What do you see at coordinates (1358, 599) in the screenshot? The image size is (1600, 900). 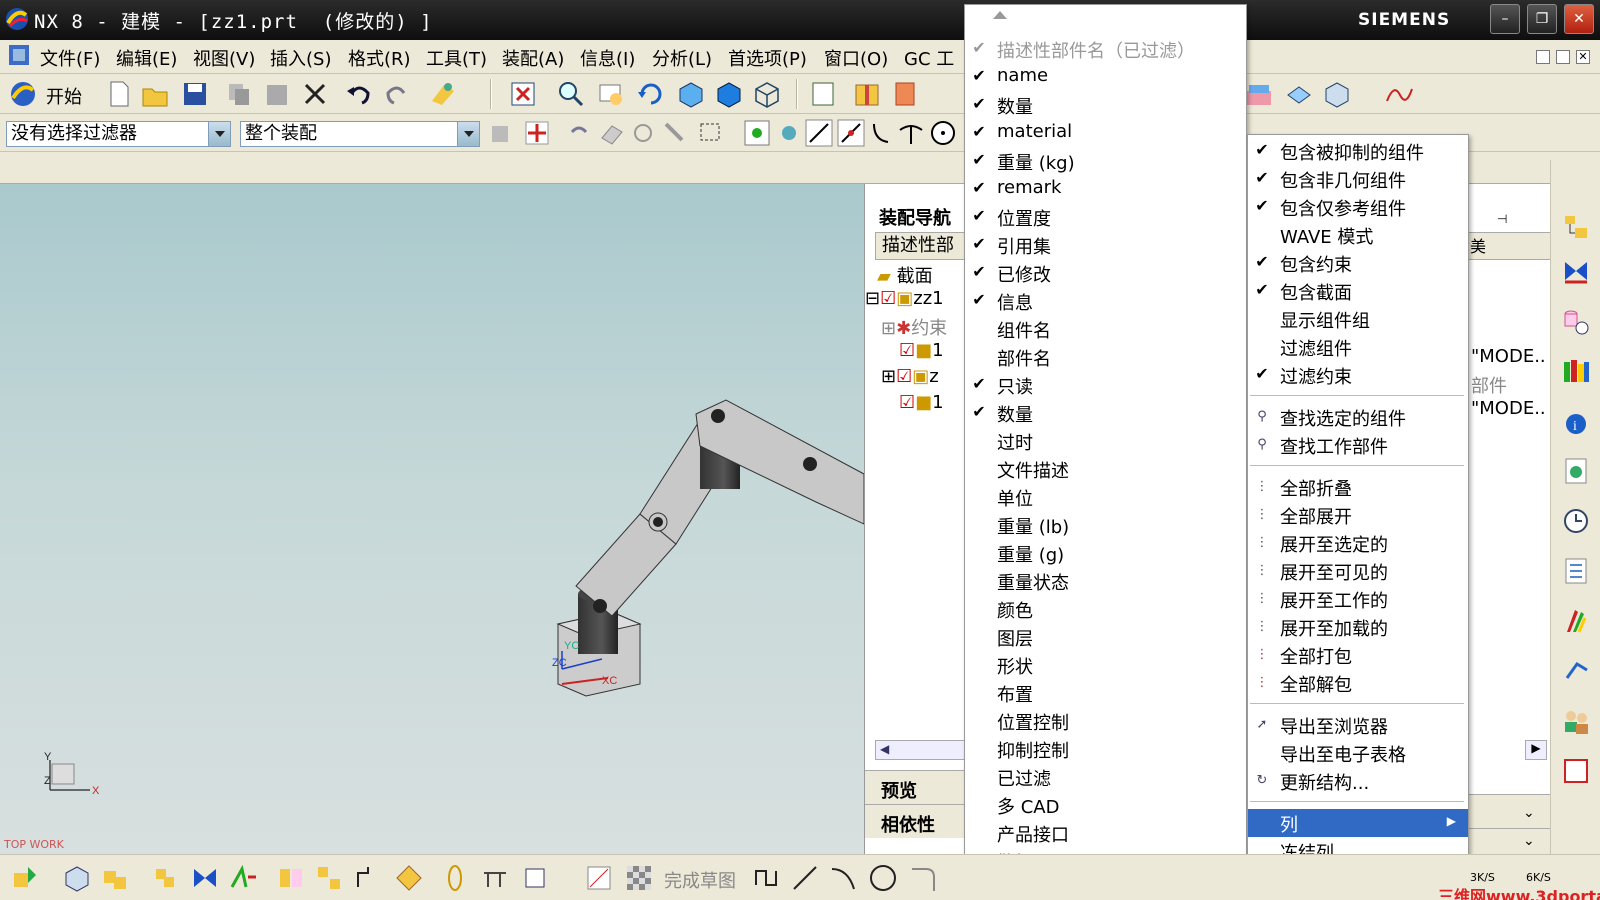 I see `context-menu-item: ⋮ 展开至工作的` at bounding box center [1358, 599].